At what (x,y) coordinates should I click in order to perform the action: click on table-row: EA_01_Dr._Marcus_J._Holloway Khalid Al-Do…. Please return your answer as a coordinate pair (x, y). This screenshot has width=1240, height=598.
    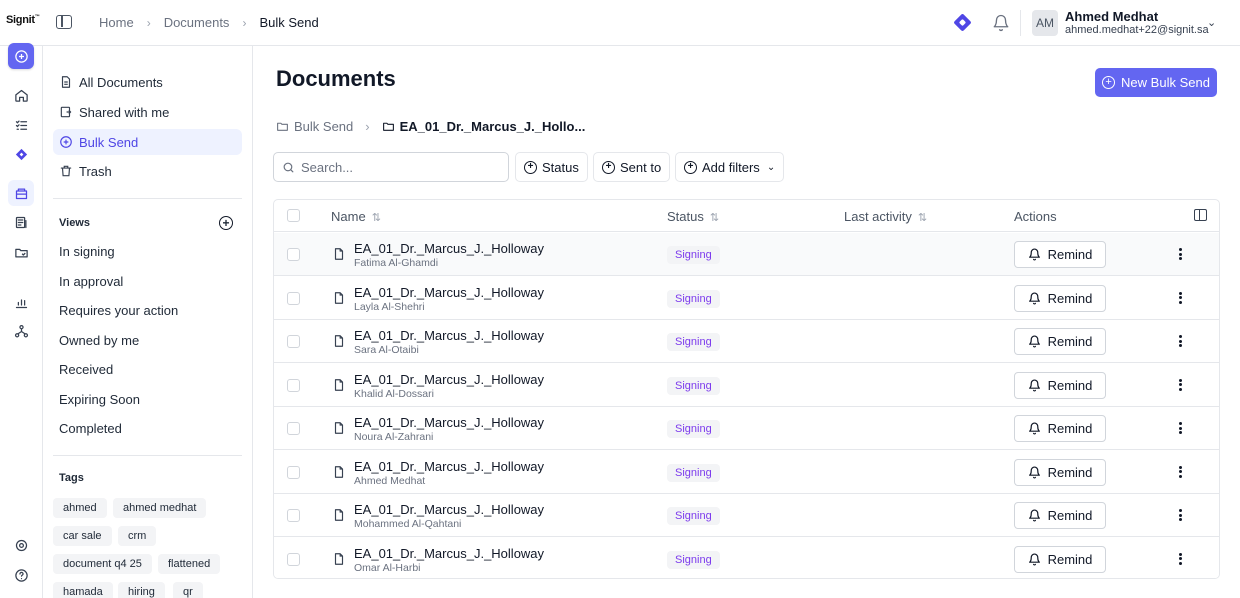
    Looking at the image, I should click on (746, 385).